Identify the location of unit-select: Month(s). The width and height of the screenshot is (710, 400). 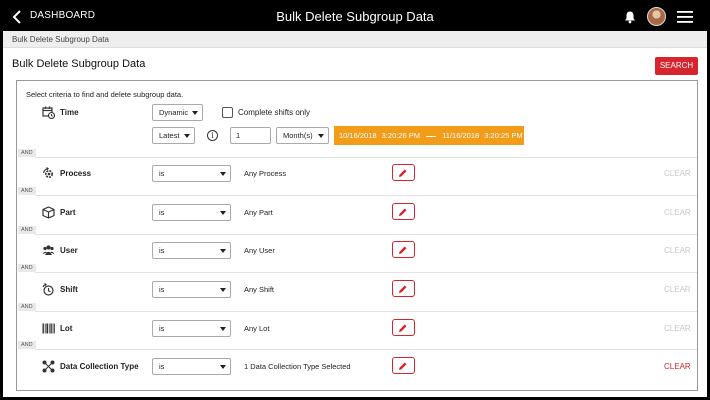
(302, 135).